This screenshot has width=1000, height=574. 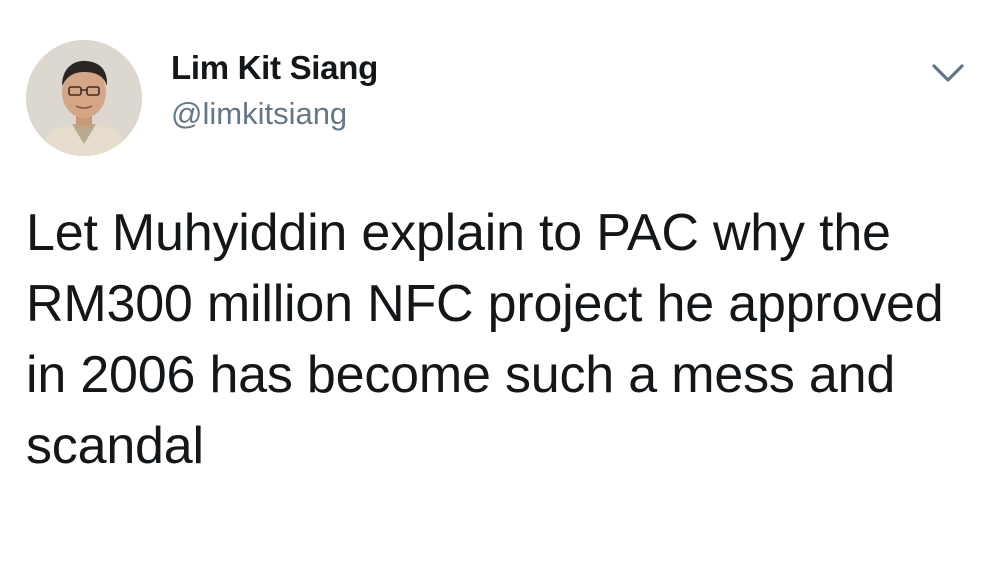 What do you see at coordinates (948, 73) in the screenshot?
I see `chevron-down-icon` at bounding box center [948, 73].